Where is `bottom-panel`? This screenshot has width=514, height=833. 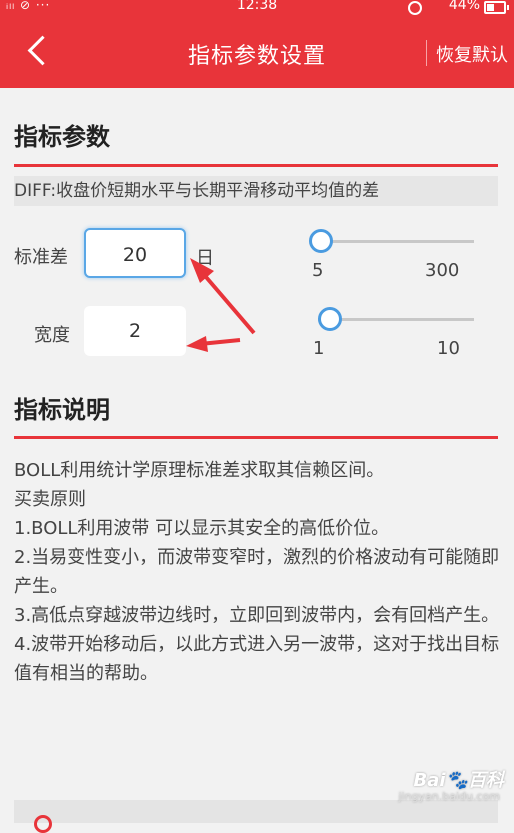
bottom-panel is located at coordinates (256, 811).